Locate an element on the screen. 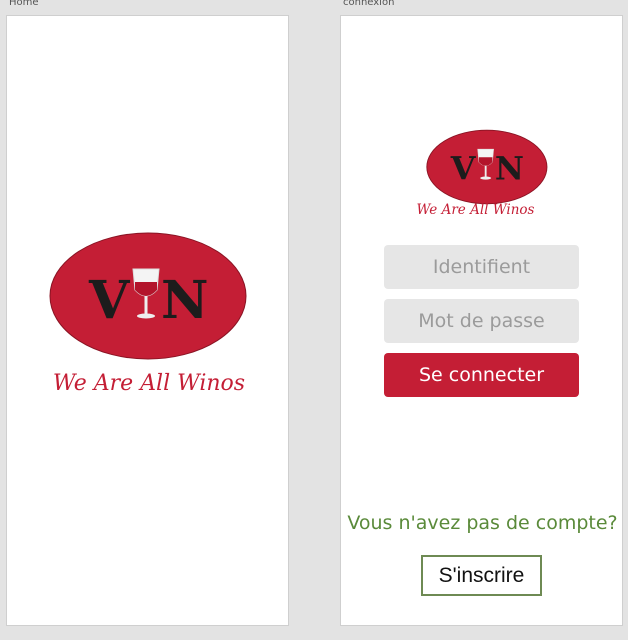 The image size is (628, 640). no-account-text: Vous n'avez pas de compte? is located at coordinates (482, 523).